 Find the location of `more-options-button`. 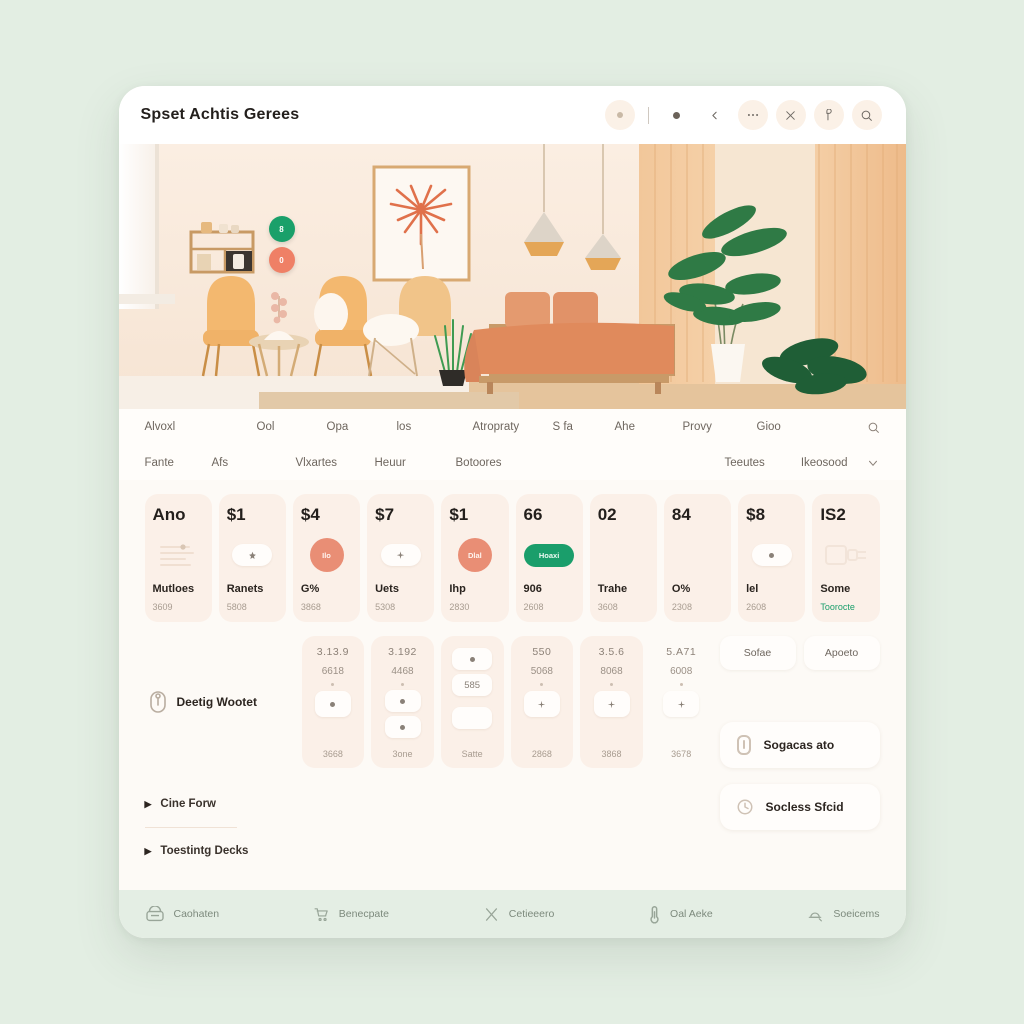

more-options-button is located at coordinates (752, 115).